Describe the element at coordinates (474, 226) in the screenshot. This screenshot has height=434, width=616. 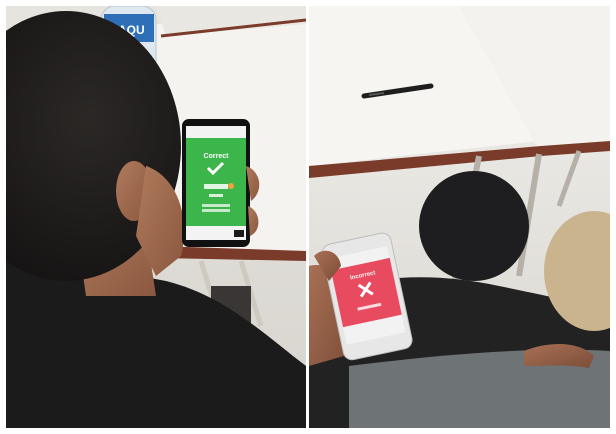
I see `backpack` at that location.